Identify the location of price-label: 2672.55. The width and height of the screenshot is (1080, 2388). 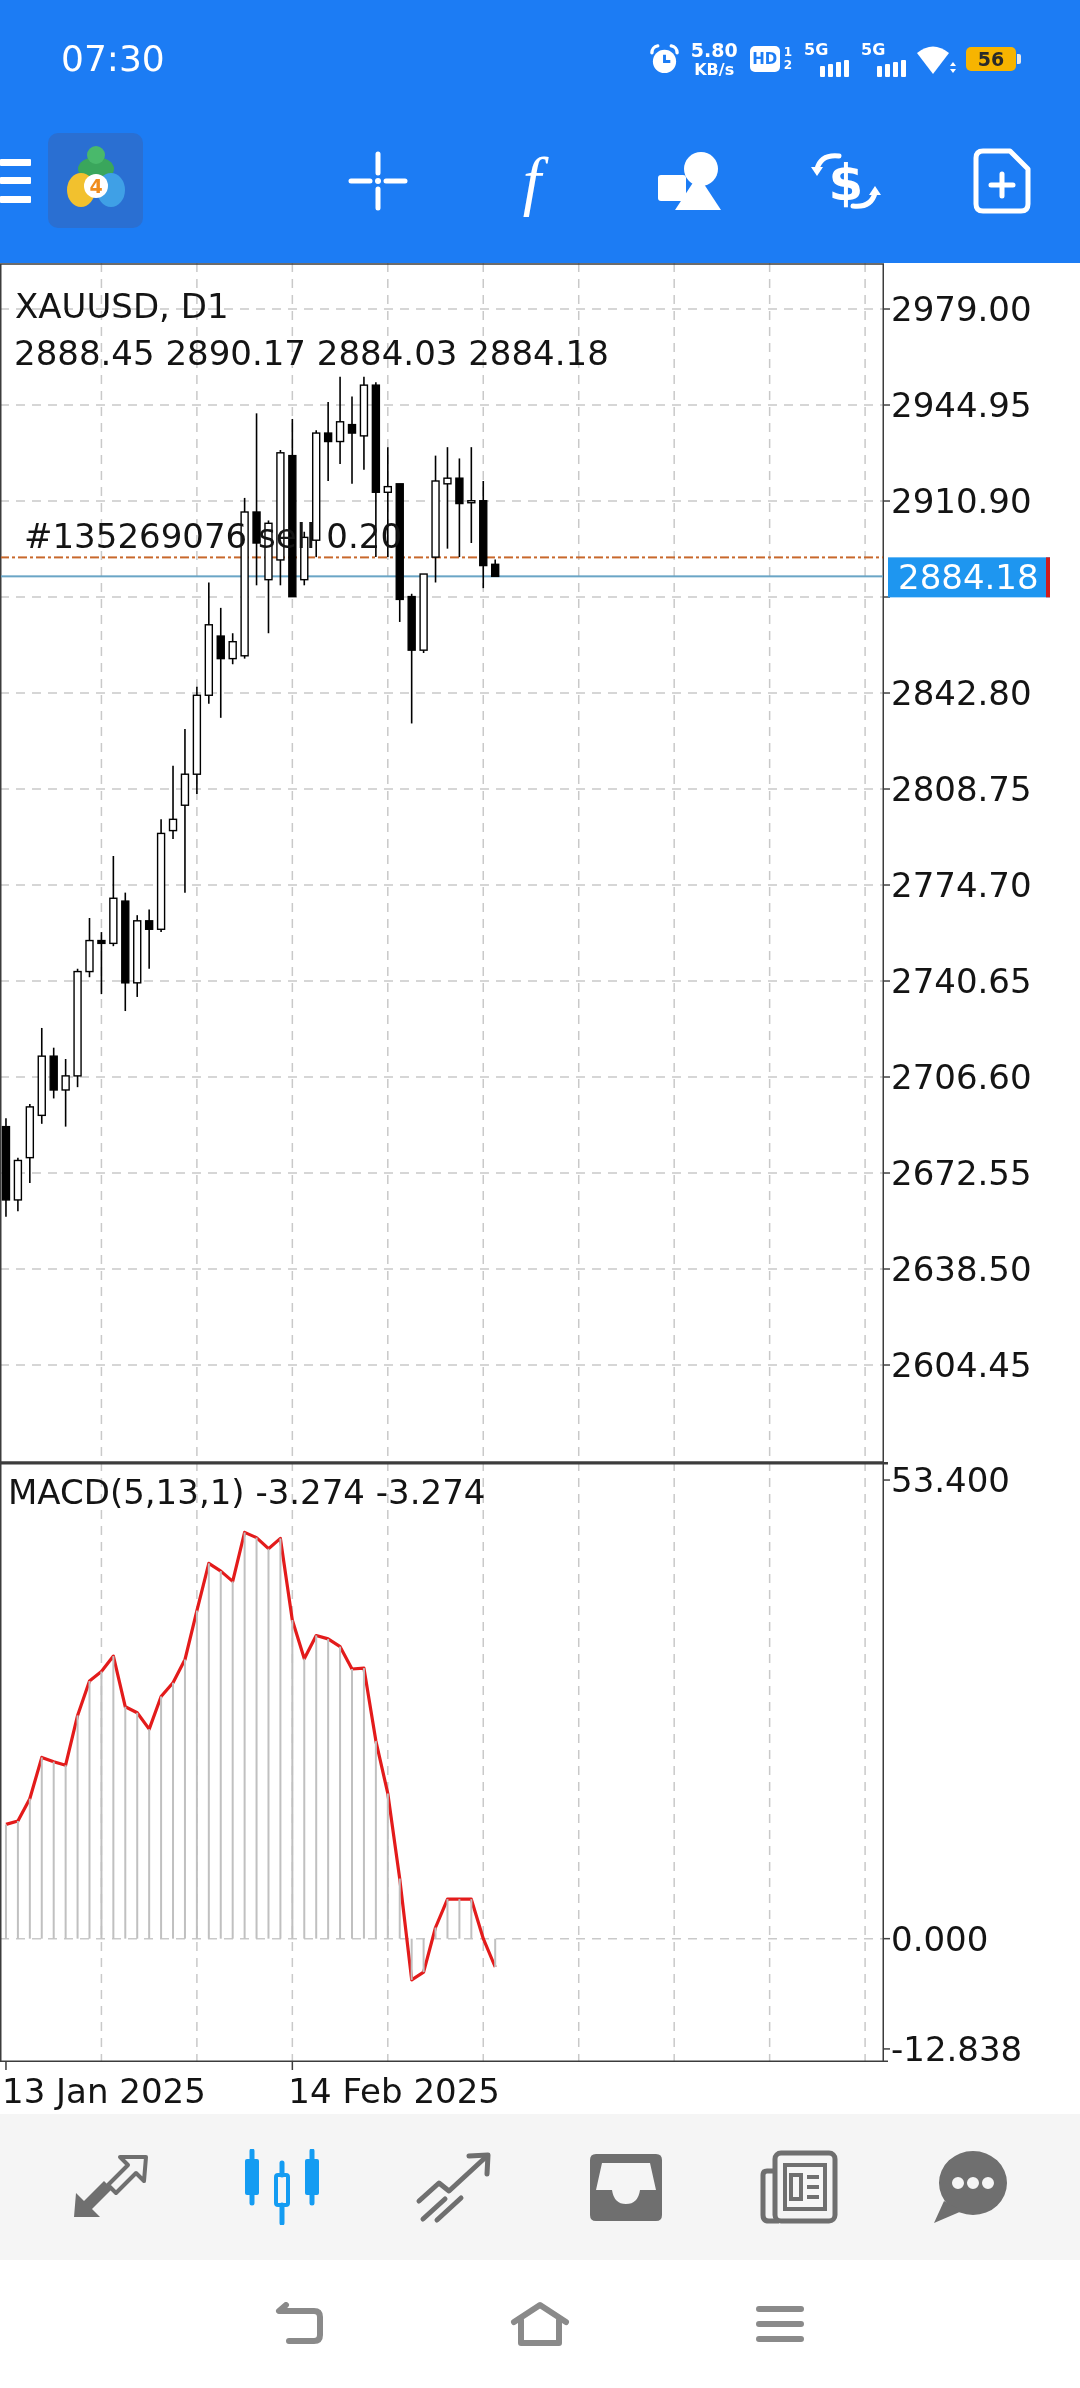
(961, 1173).